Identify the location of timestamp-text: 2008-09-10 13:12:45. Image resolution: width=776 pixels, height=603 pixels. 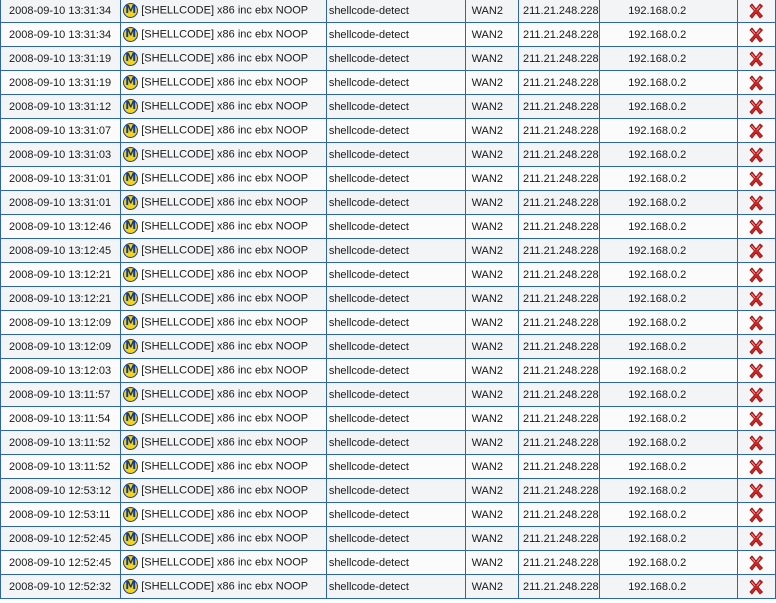
(60, 250).